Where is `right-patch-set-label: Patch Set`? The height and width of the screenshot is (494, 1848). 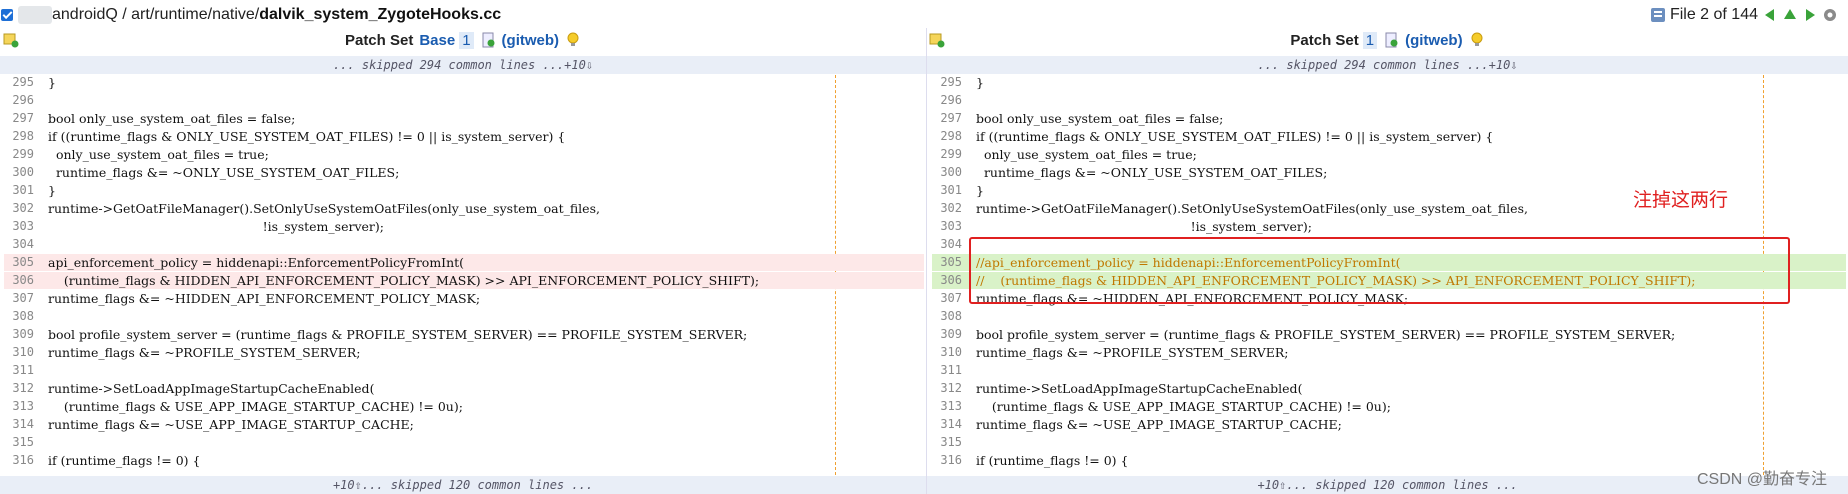
right-patch-set-label: Patch Set is located at coordinates (1324, 40).